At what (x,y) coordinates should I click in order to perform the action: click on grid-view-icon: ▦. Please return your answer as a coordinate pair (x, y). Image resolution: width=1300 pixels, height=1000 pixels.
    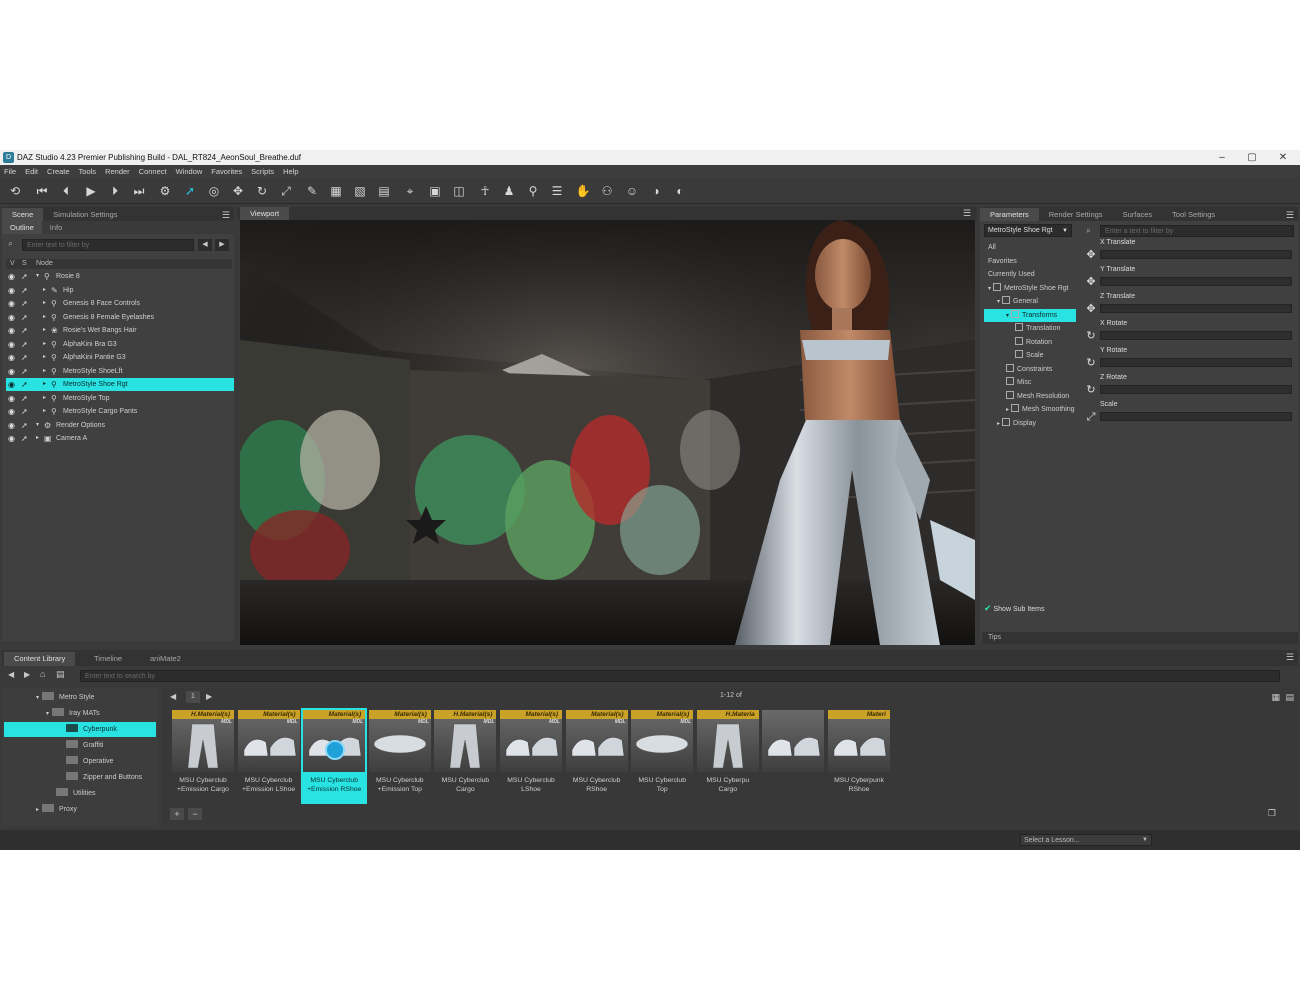
    Looking at the image, I should click on (1275, 697).